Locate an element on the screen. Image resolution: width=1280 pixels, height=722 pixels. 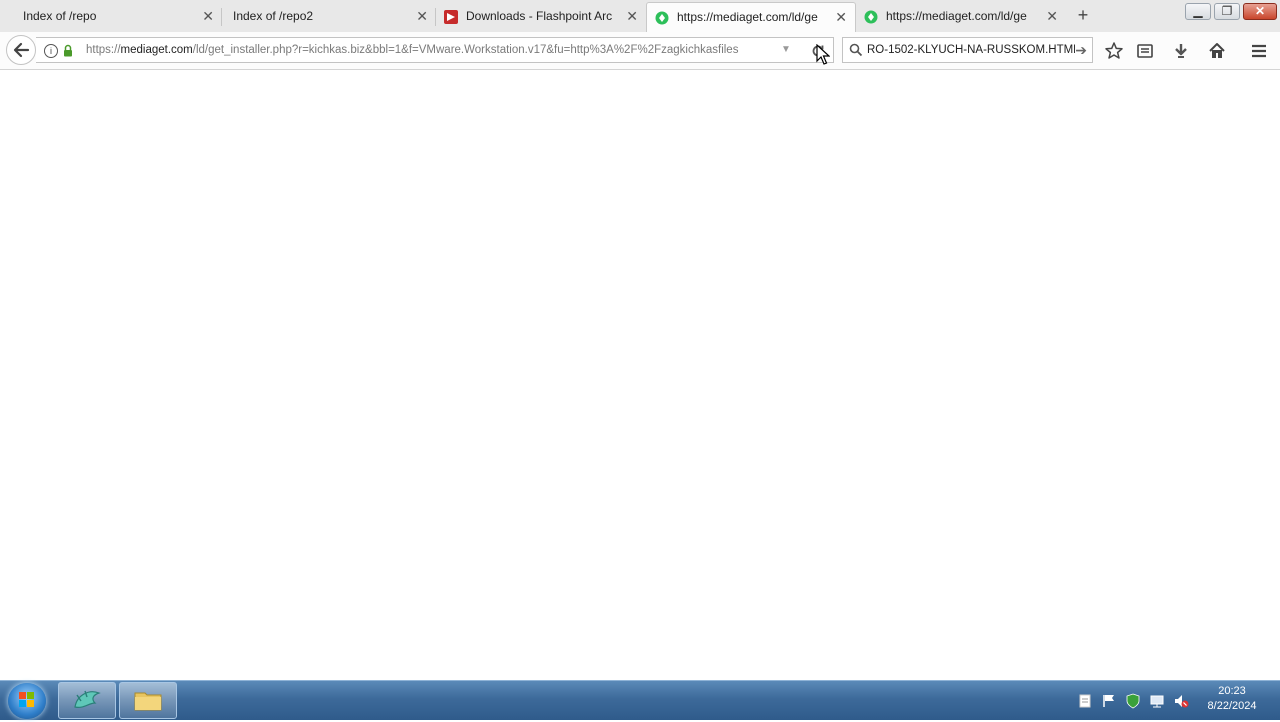
back-arrow-icon is located at coordinates (21, 50).